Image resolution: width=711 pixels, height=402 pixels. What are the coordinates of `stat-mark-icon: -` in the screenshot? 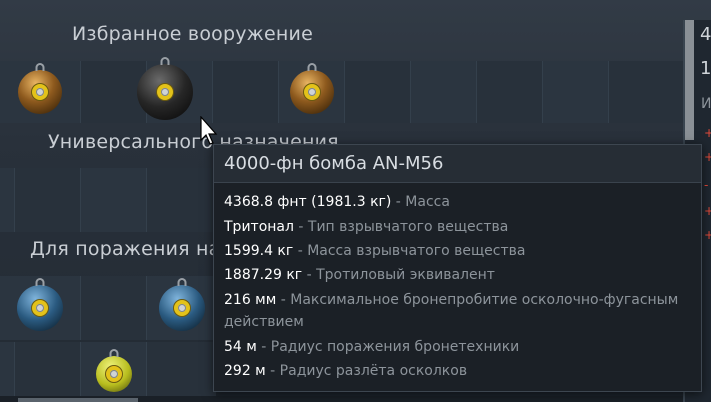 It's located at (706, 185).